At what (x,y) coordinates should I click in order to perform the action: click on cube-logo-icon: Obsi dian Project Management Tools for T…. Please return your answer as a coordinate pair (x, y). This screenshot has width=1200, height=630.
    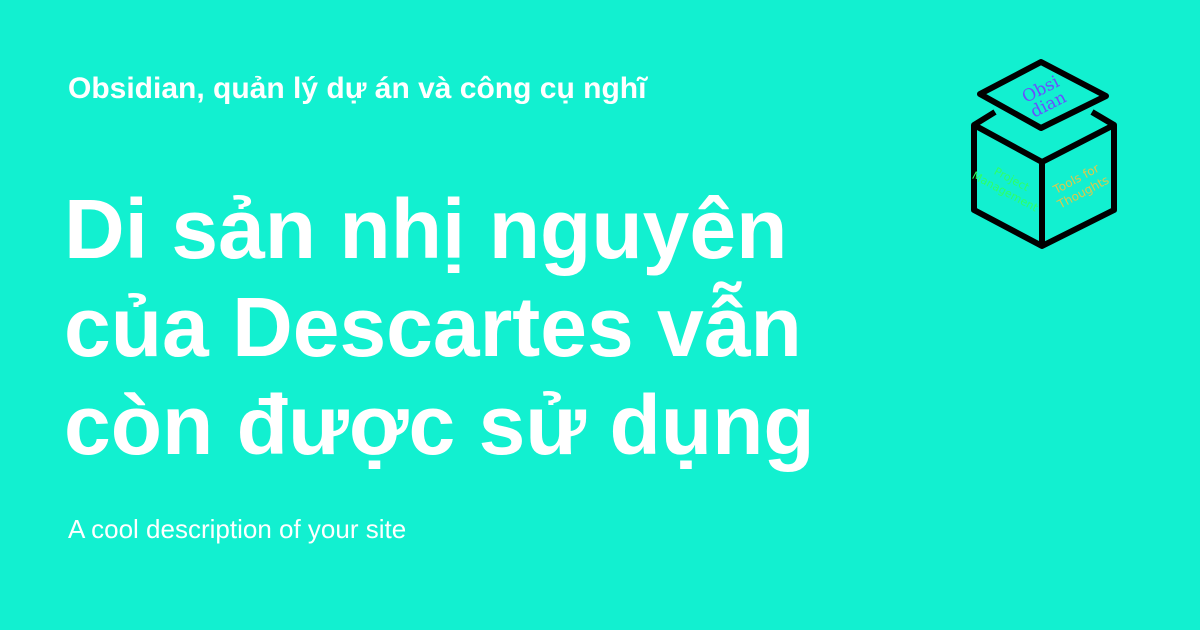
    Looking at the image, I should click on (1043, 154).